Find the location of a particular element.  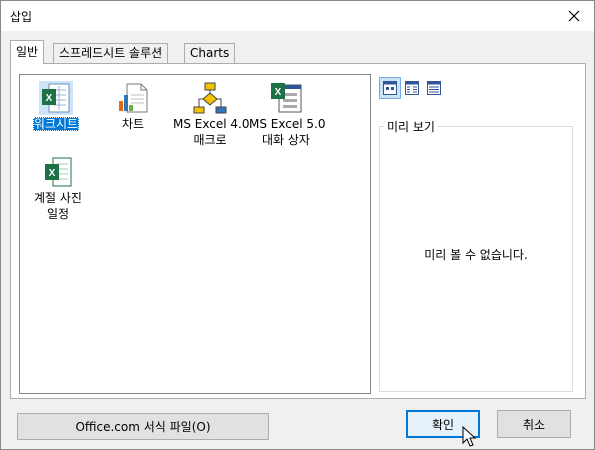

tab-label: 스프레드시트 솔루션 is located at coordinates (111, 53).